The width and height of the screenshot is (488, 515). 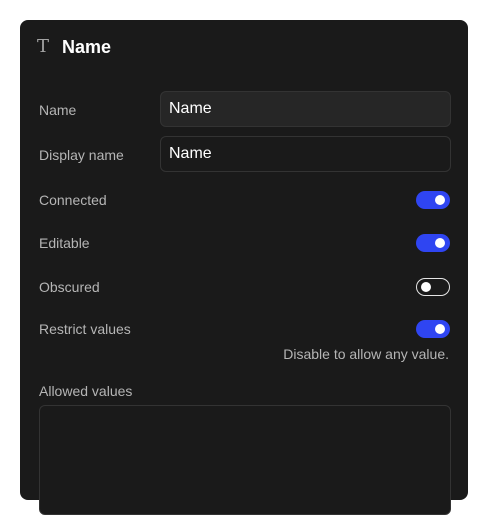 What do you see at coordinates (73, 200) in the screenshot?
I see `connected-label: Connected` at bounding box center [73, 200].